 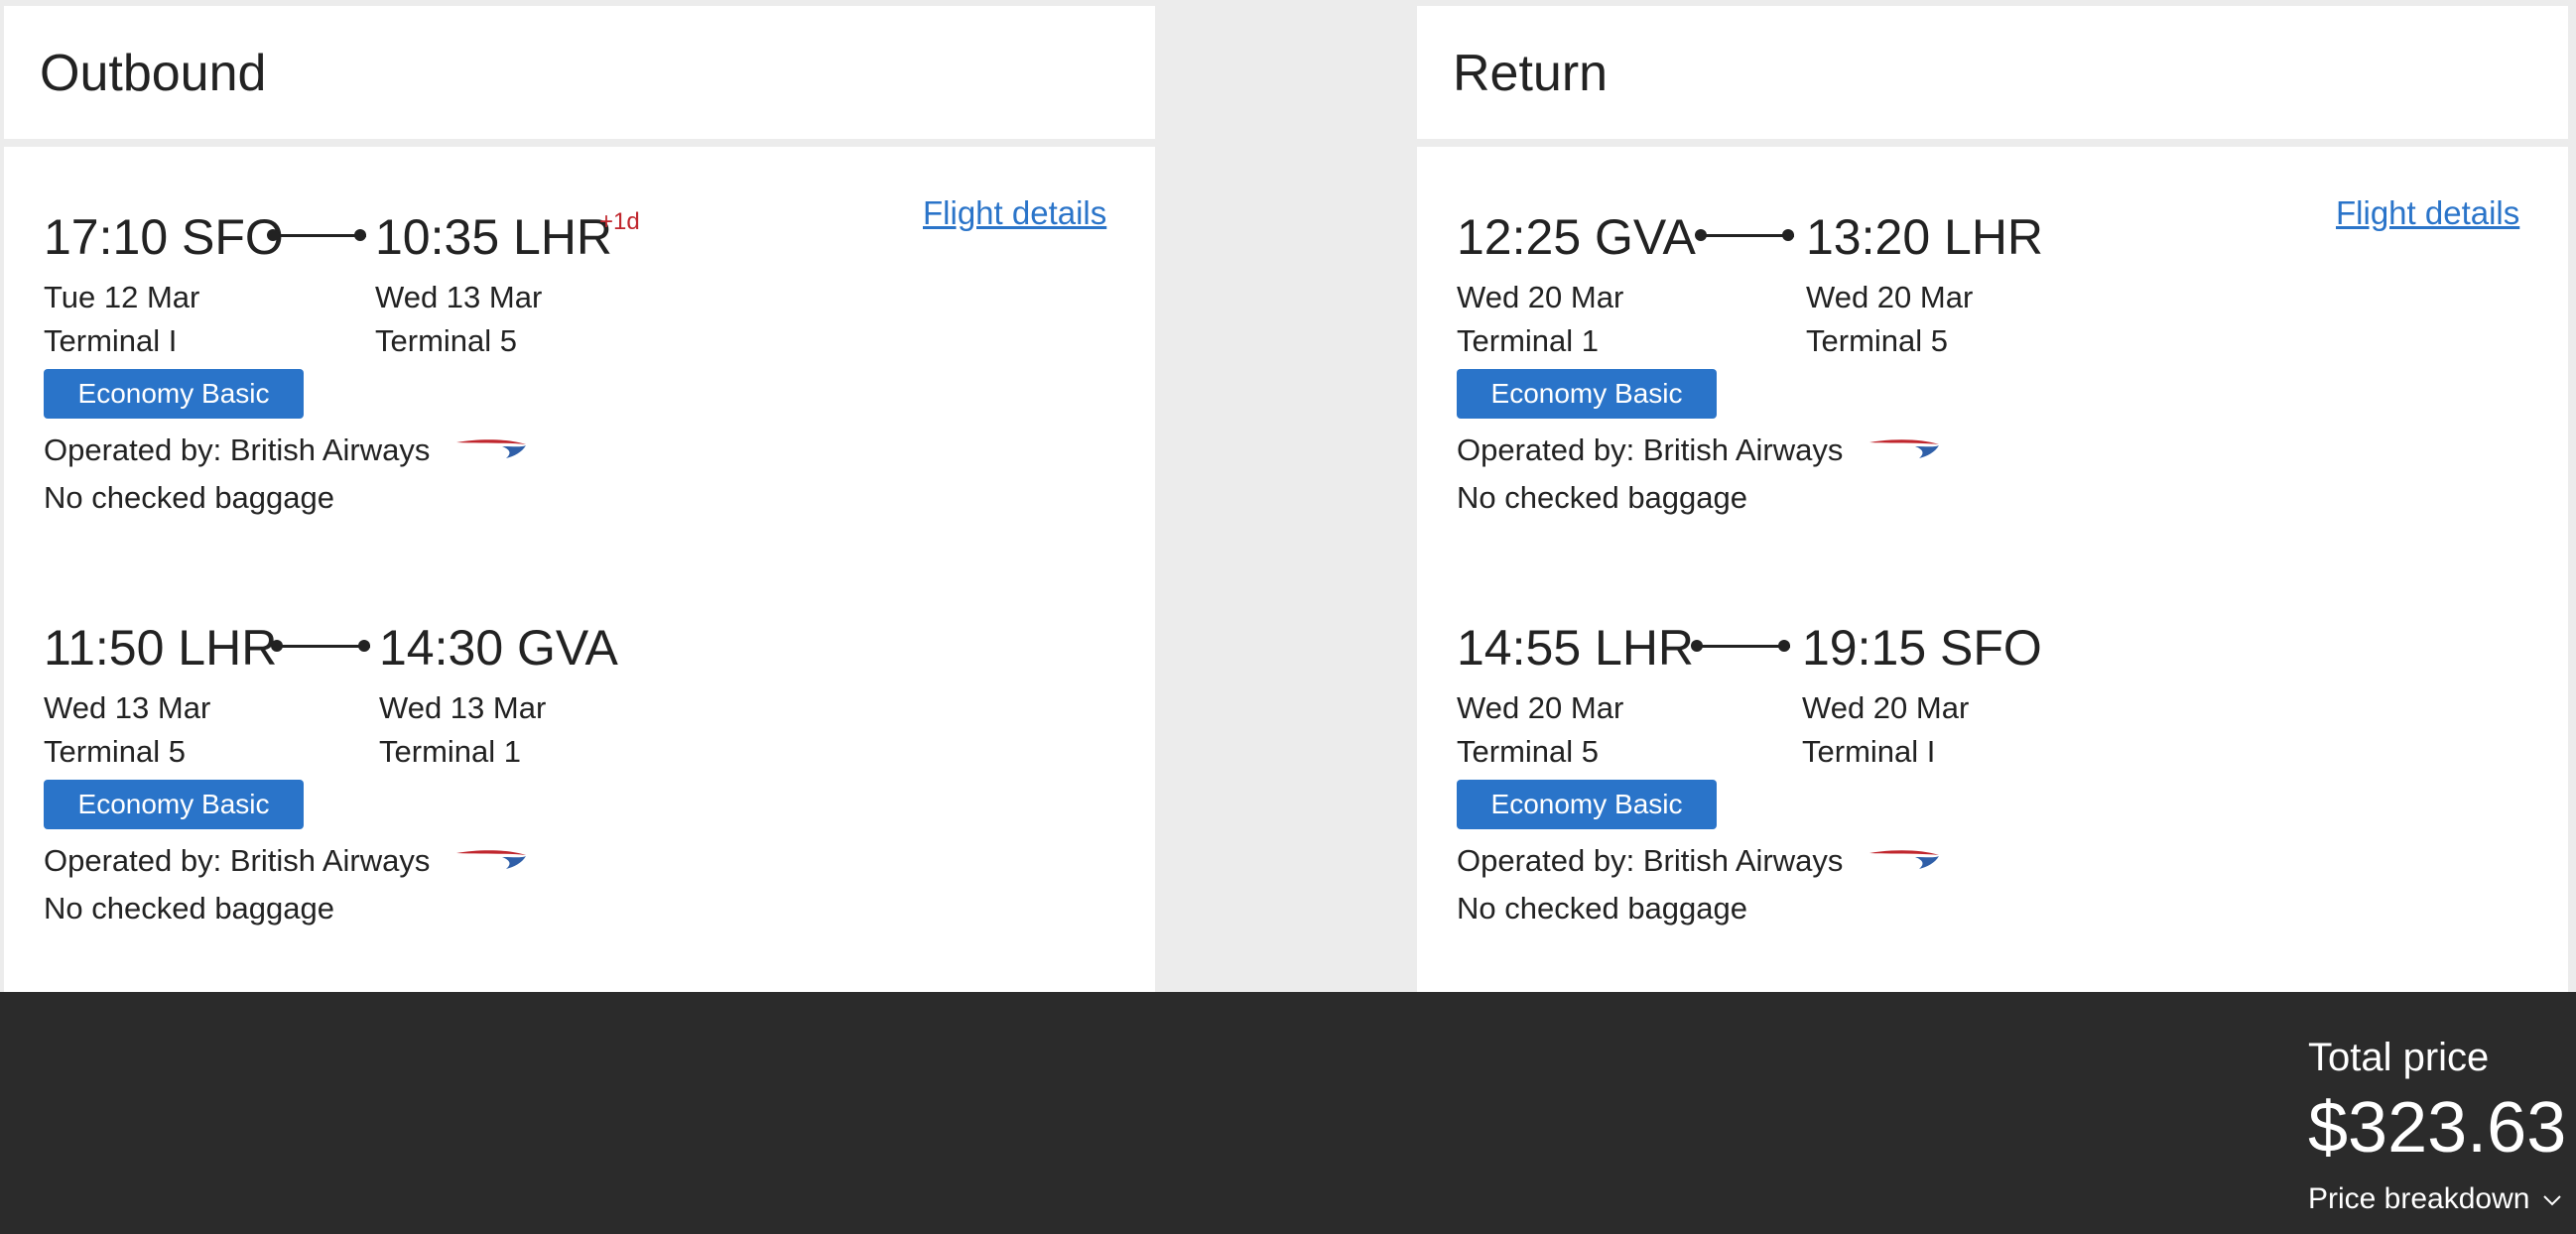 I want to click on departure-terminal: Terminal 1, so click(x=1528, y=340).